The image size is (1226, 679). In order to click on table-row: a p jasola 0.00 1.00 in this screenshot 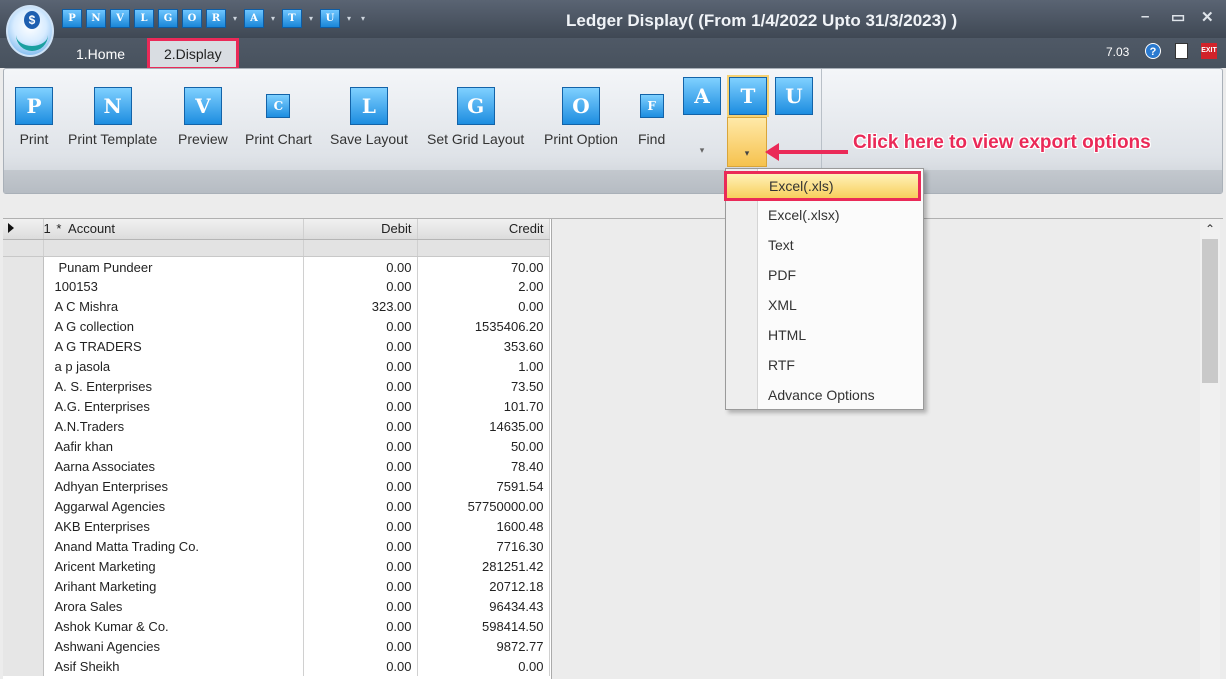, I will do `click(276, 366)`.